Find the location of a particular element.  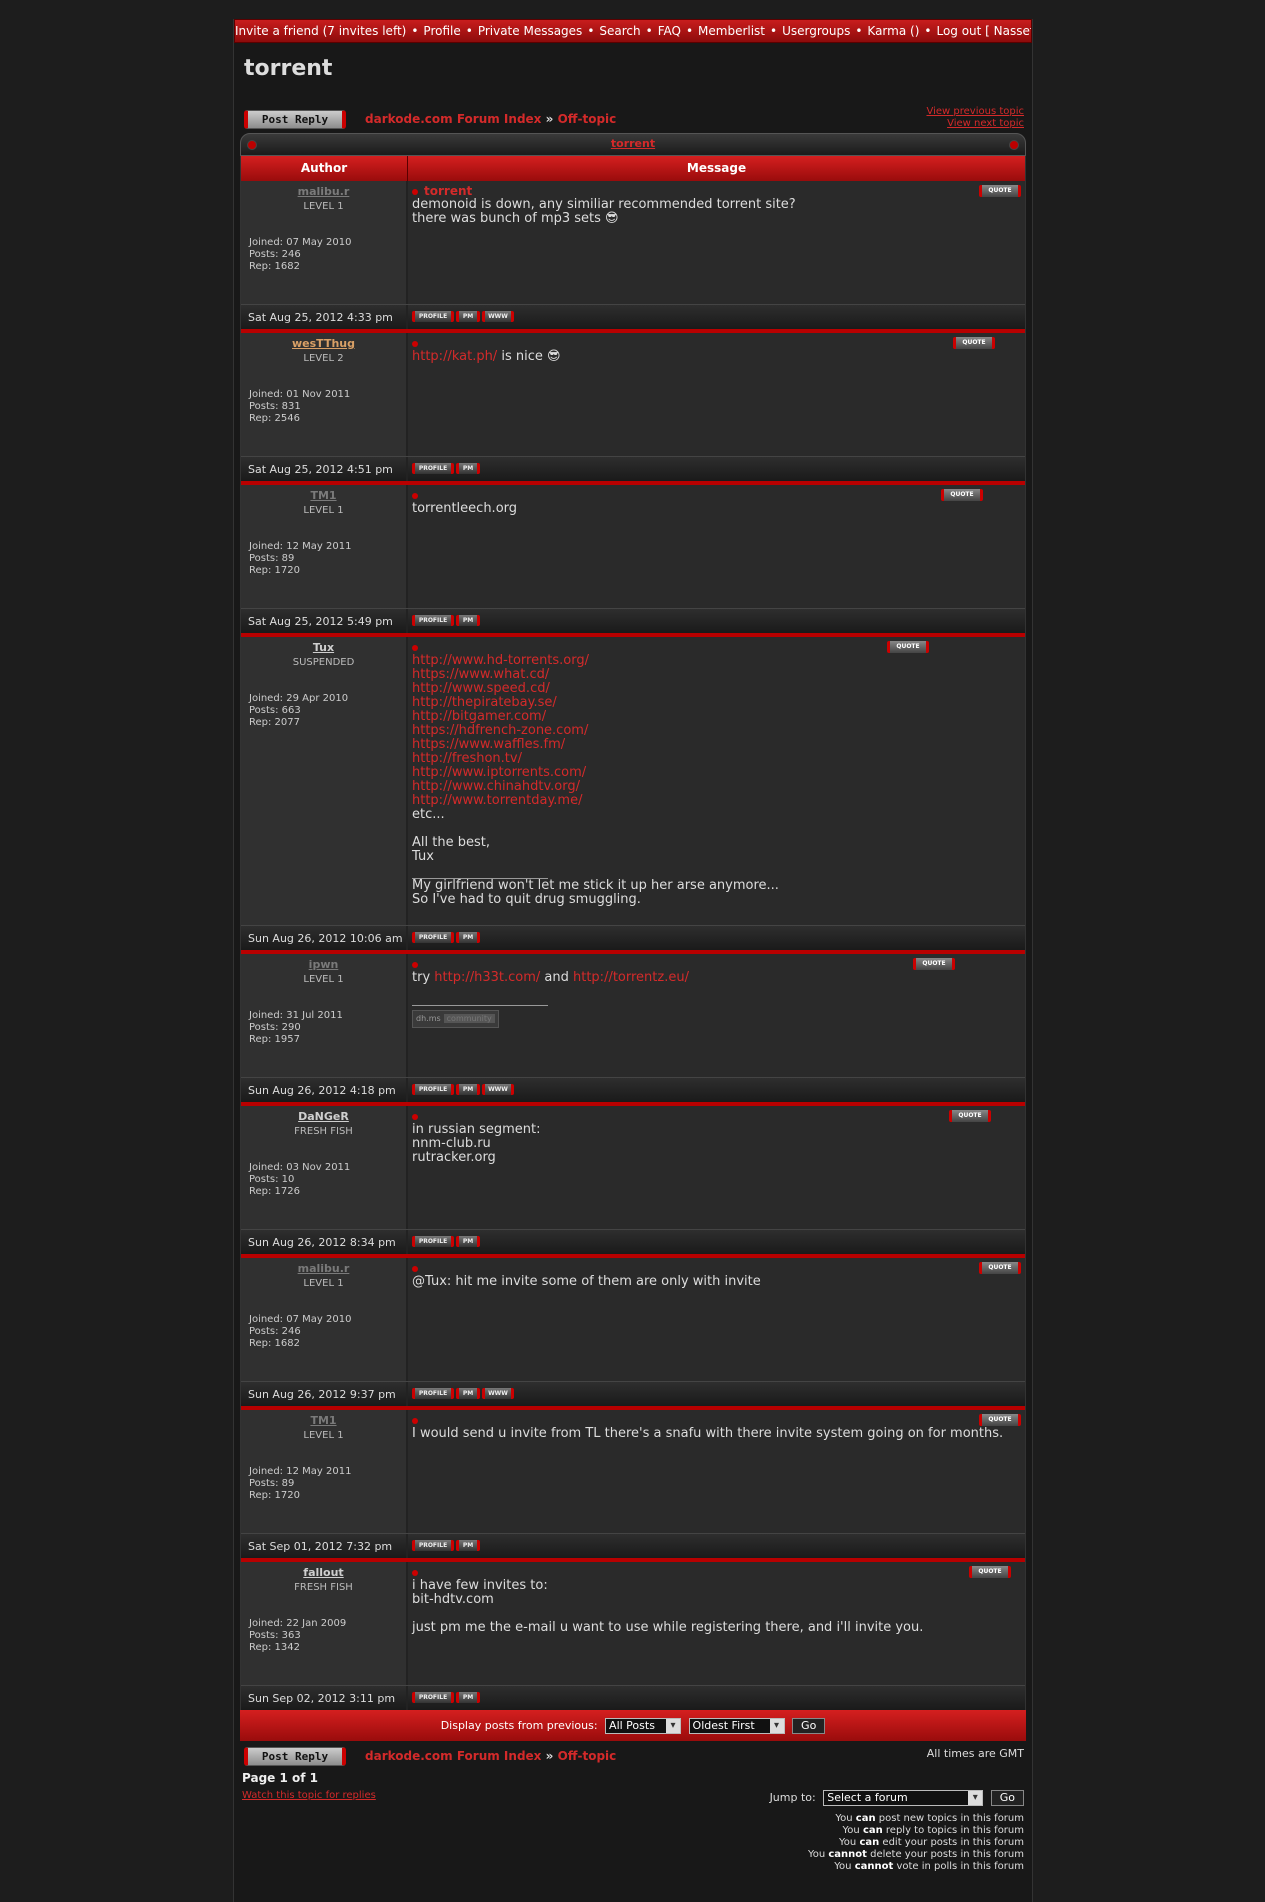

author-rank: LEVEL 1 is located at coordinates (323, 510).